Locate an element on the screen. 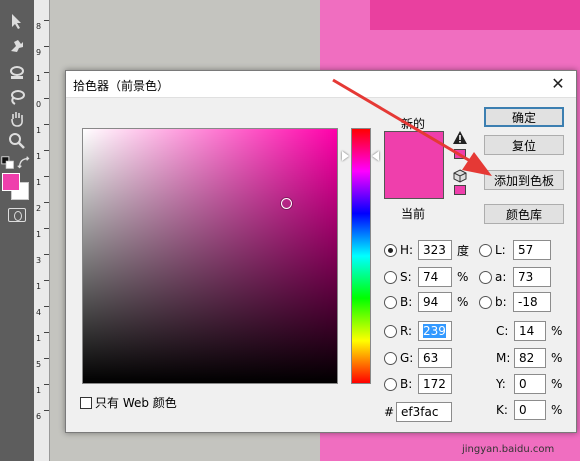 This screenshot has height=461, width=580. hue-radio is located at coordinates (390, 250).